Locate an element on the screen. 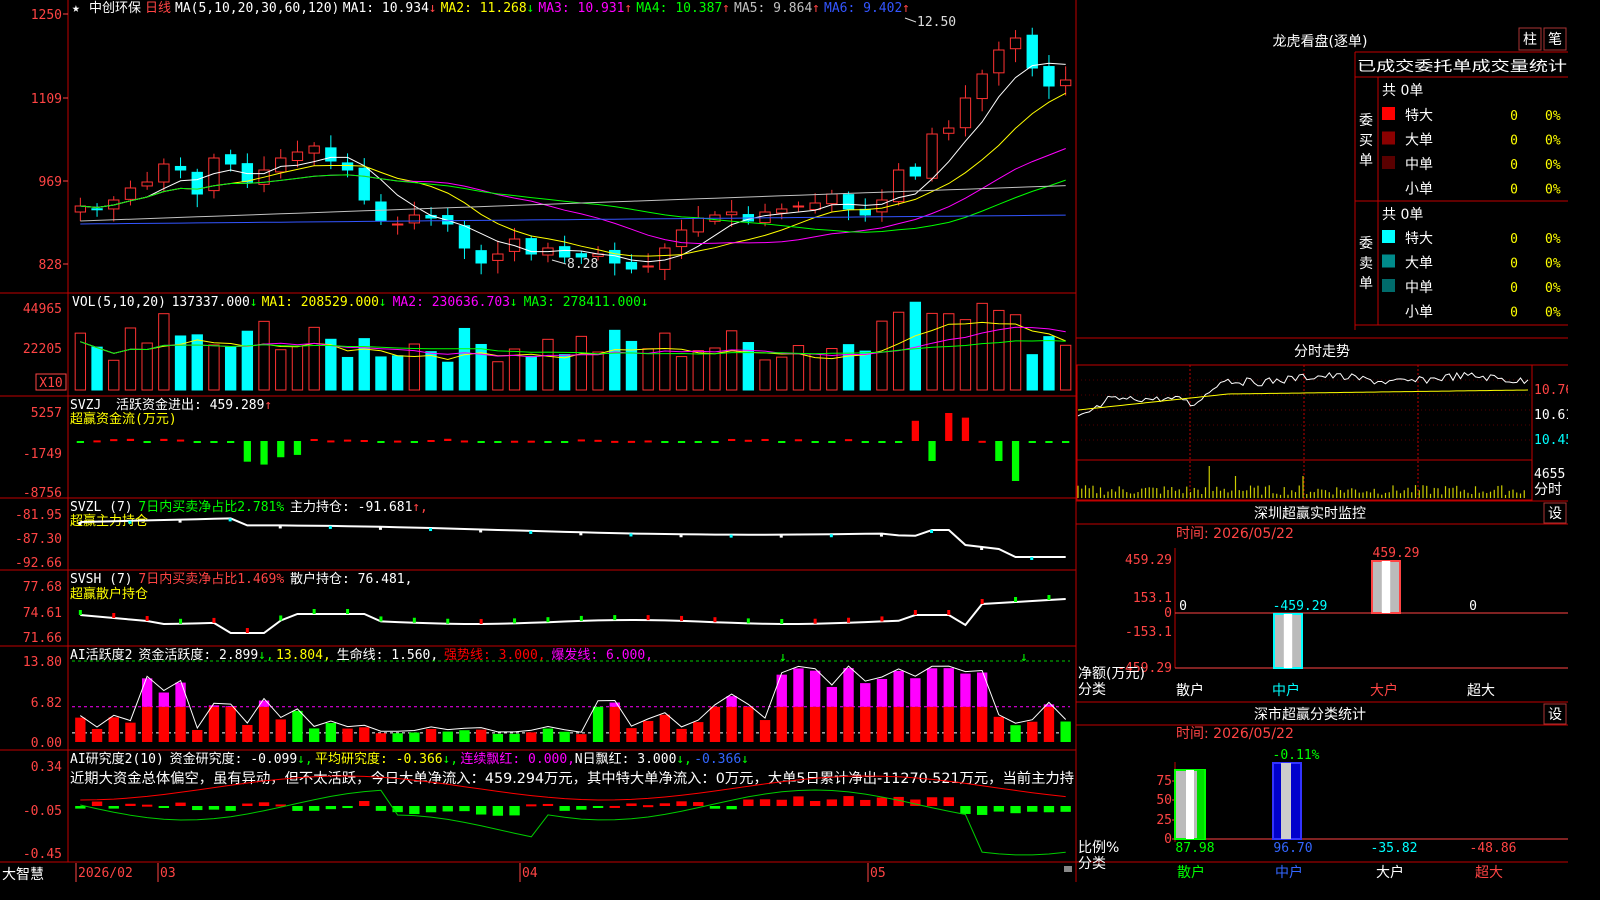 This screenshot has height=900, width=1600. sell-orders-label: 卖 is located at coordinates (1366, 264).